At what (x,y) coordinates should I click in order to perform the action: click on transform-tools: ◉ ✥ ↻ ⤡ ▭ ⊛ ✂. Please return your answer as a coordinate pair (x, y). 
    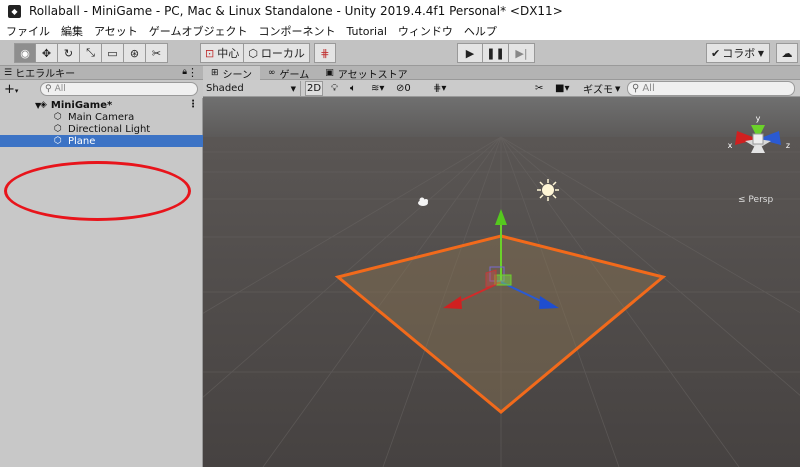
    Looking at the image, I should click on (91, 53).